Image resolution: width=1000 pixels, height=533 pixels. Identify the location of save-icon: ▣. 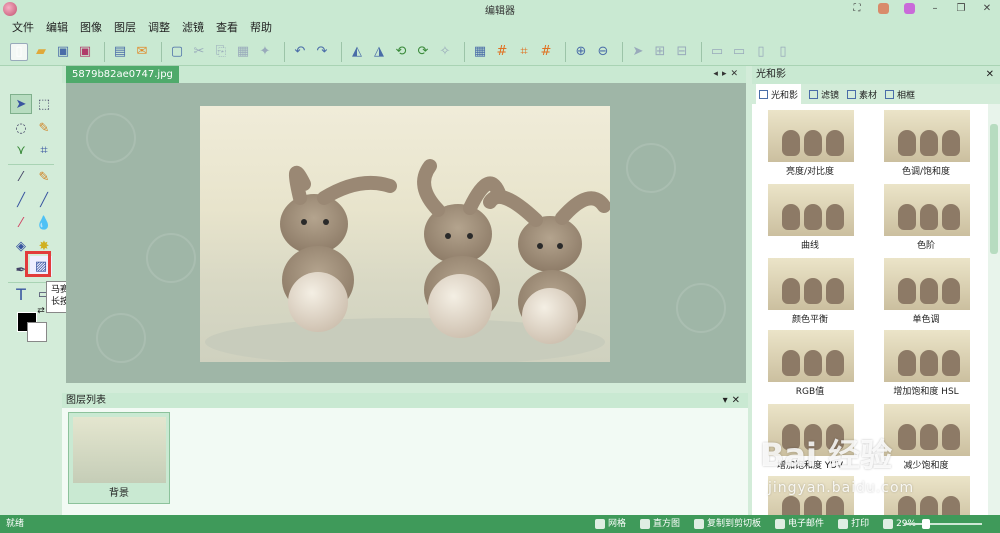
(63, 52).